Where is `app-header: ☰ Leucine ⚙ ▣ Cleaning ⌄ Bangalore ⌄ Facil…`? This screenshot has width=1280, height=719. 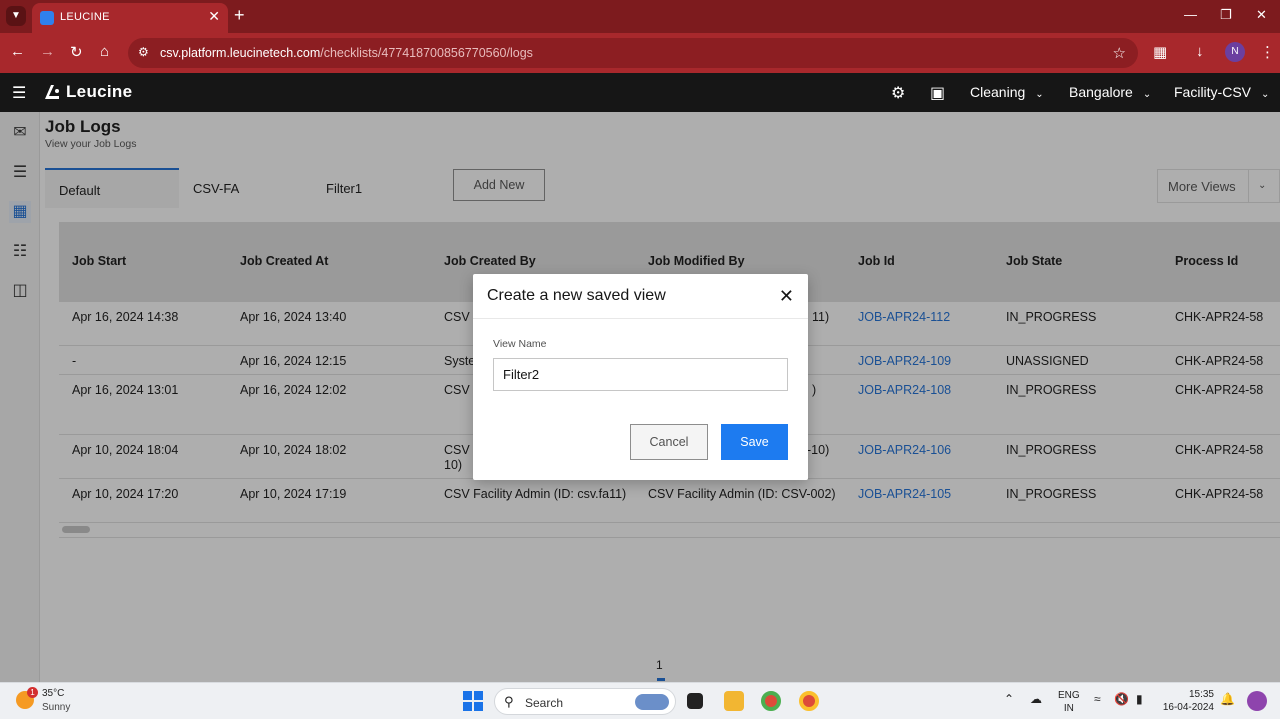 app-header: ☰ Leucine ⚙ ▣ Cleaning ⌄ Bangalore ⌄ Facil… is located at coordinates (640, 92).